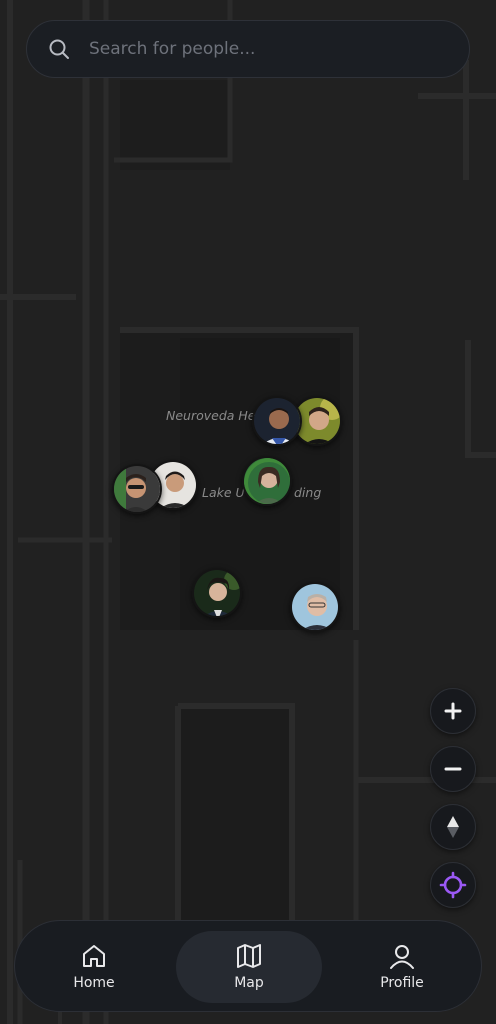 The width and height of the screenshot is (496, 1024). I want to click on plus-icon, so click(453, 711).